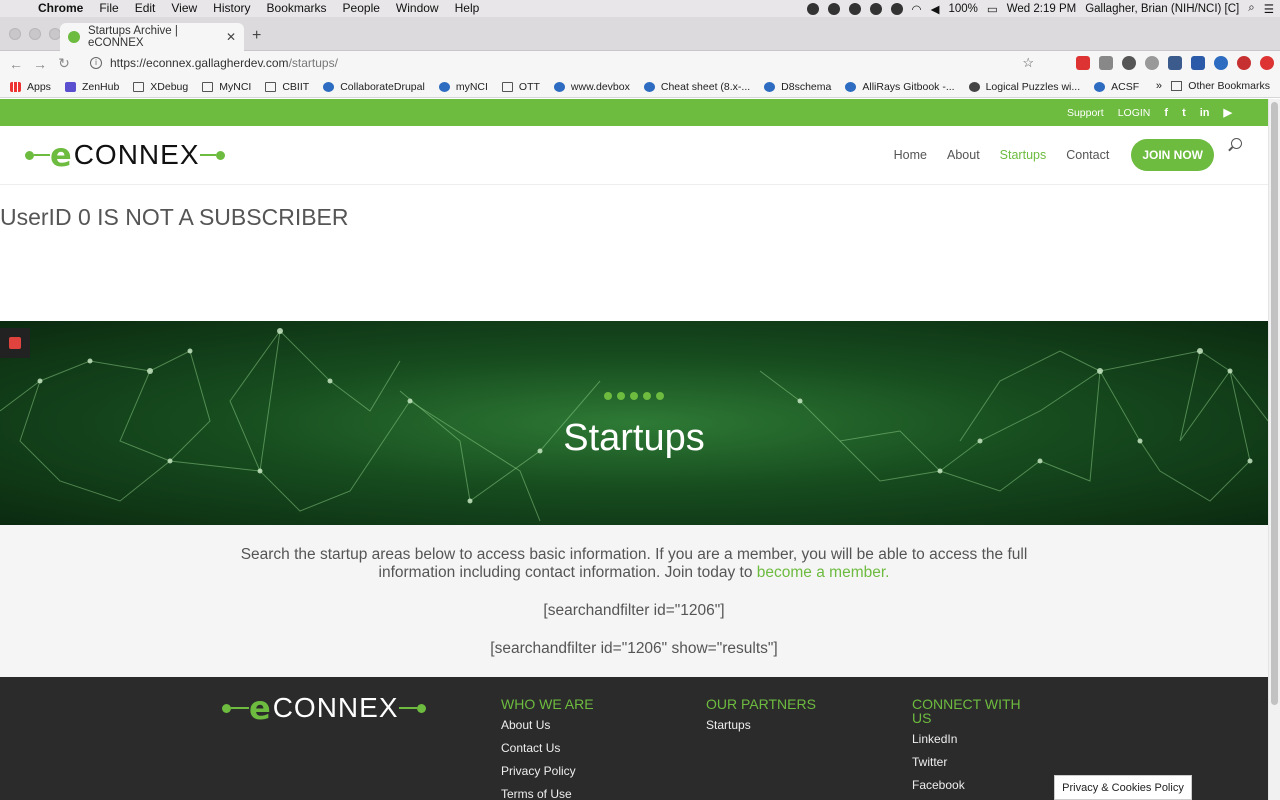 Image resolution: width=1280 pixels, height=800 pixels. Describe the element at coordinates (361, 8) in the screenshot. I see `menu-people: People` at that location.